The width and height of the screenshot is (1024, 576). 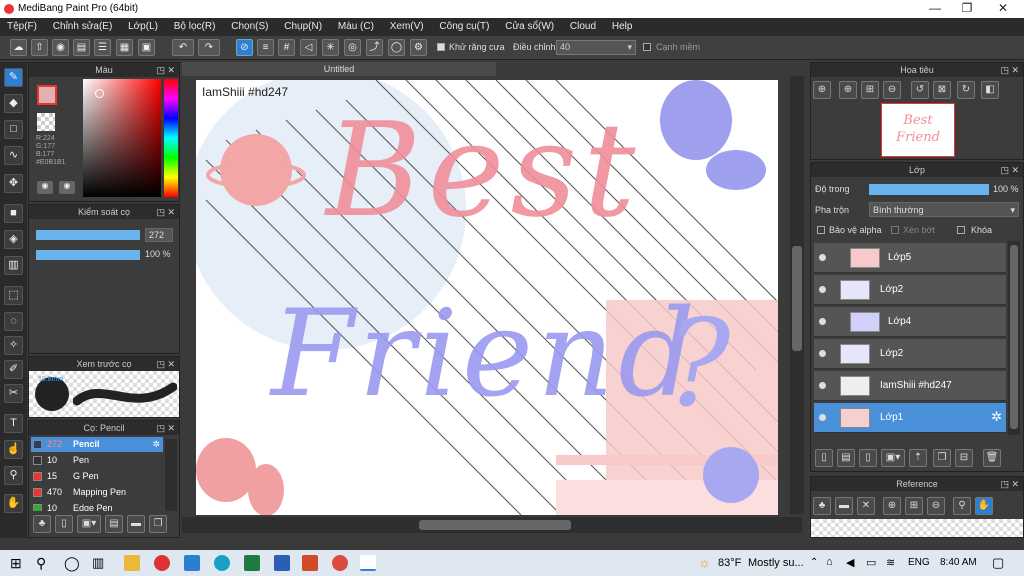 What do you see at coordinates (647, 47) in the screenshot?
I see `smooth-checkbox` at bounding box center [647, 47].